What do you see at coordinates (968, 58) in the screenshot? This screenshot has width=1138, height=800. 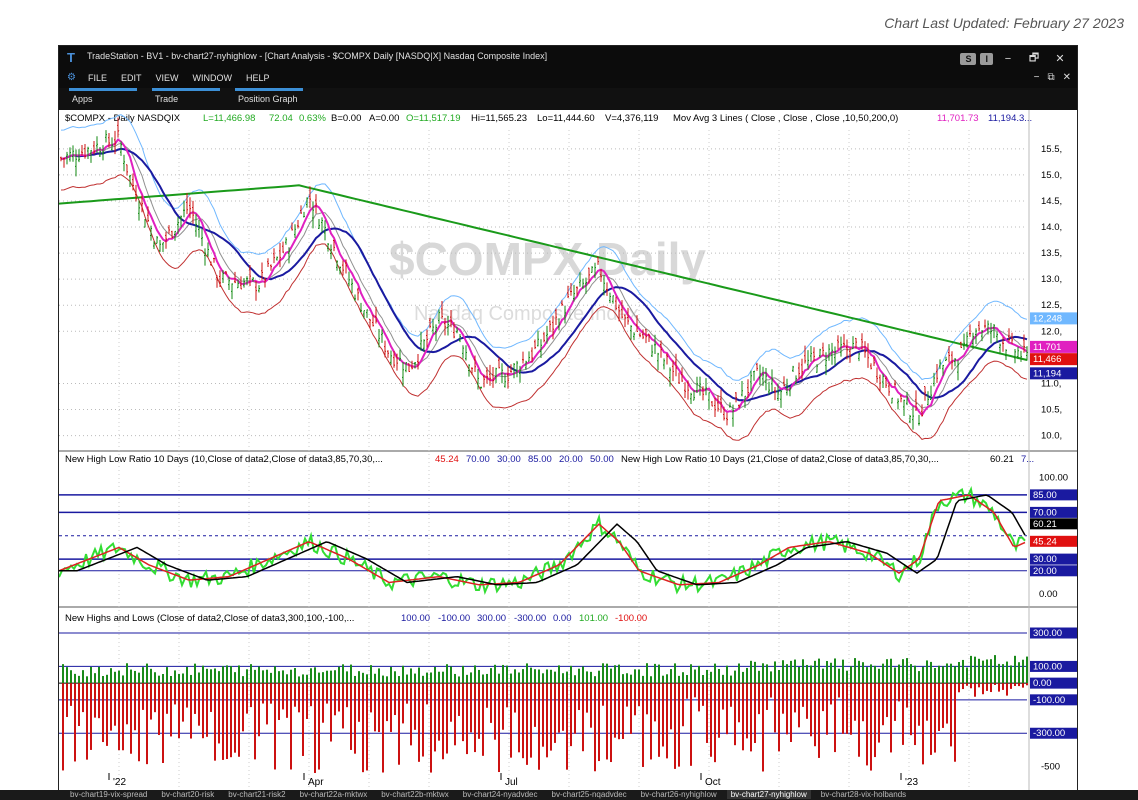 I see `s-dropdown-button: S` at bounding box center [968, 58].